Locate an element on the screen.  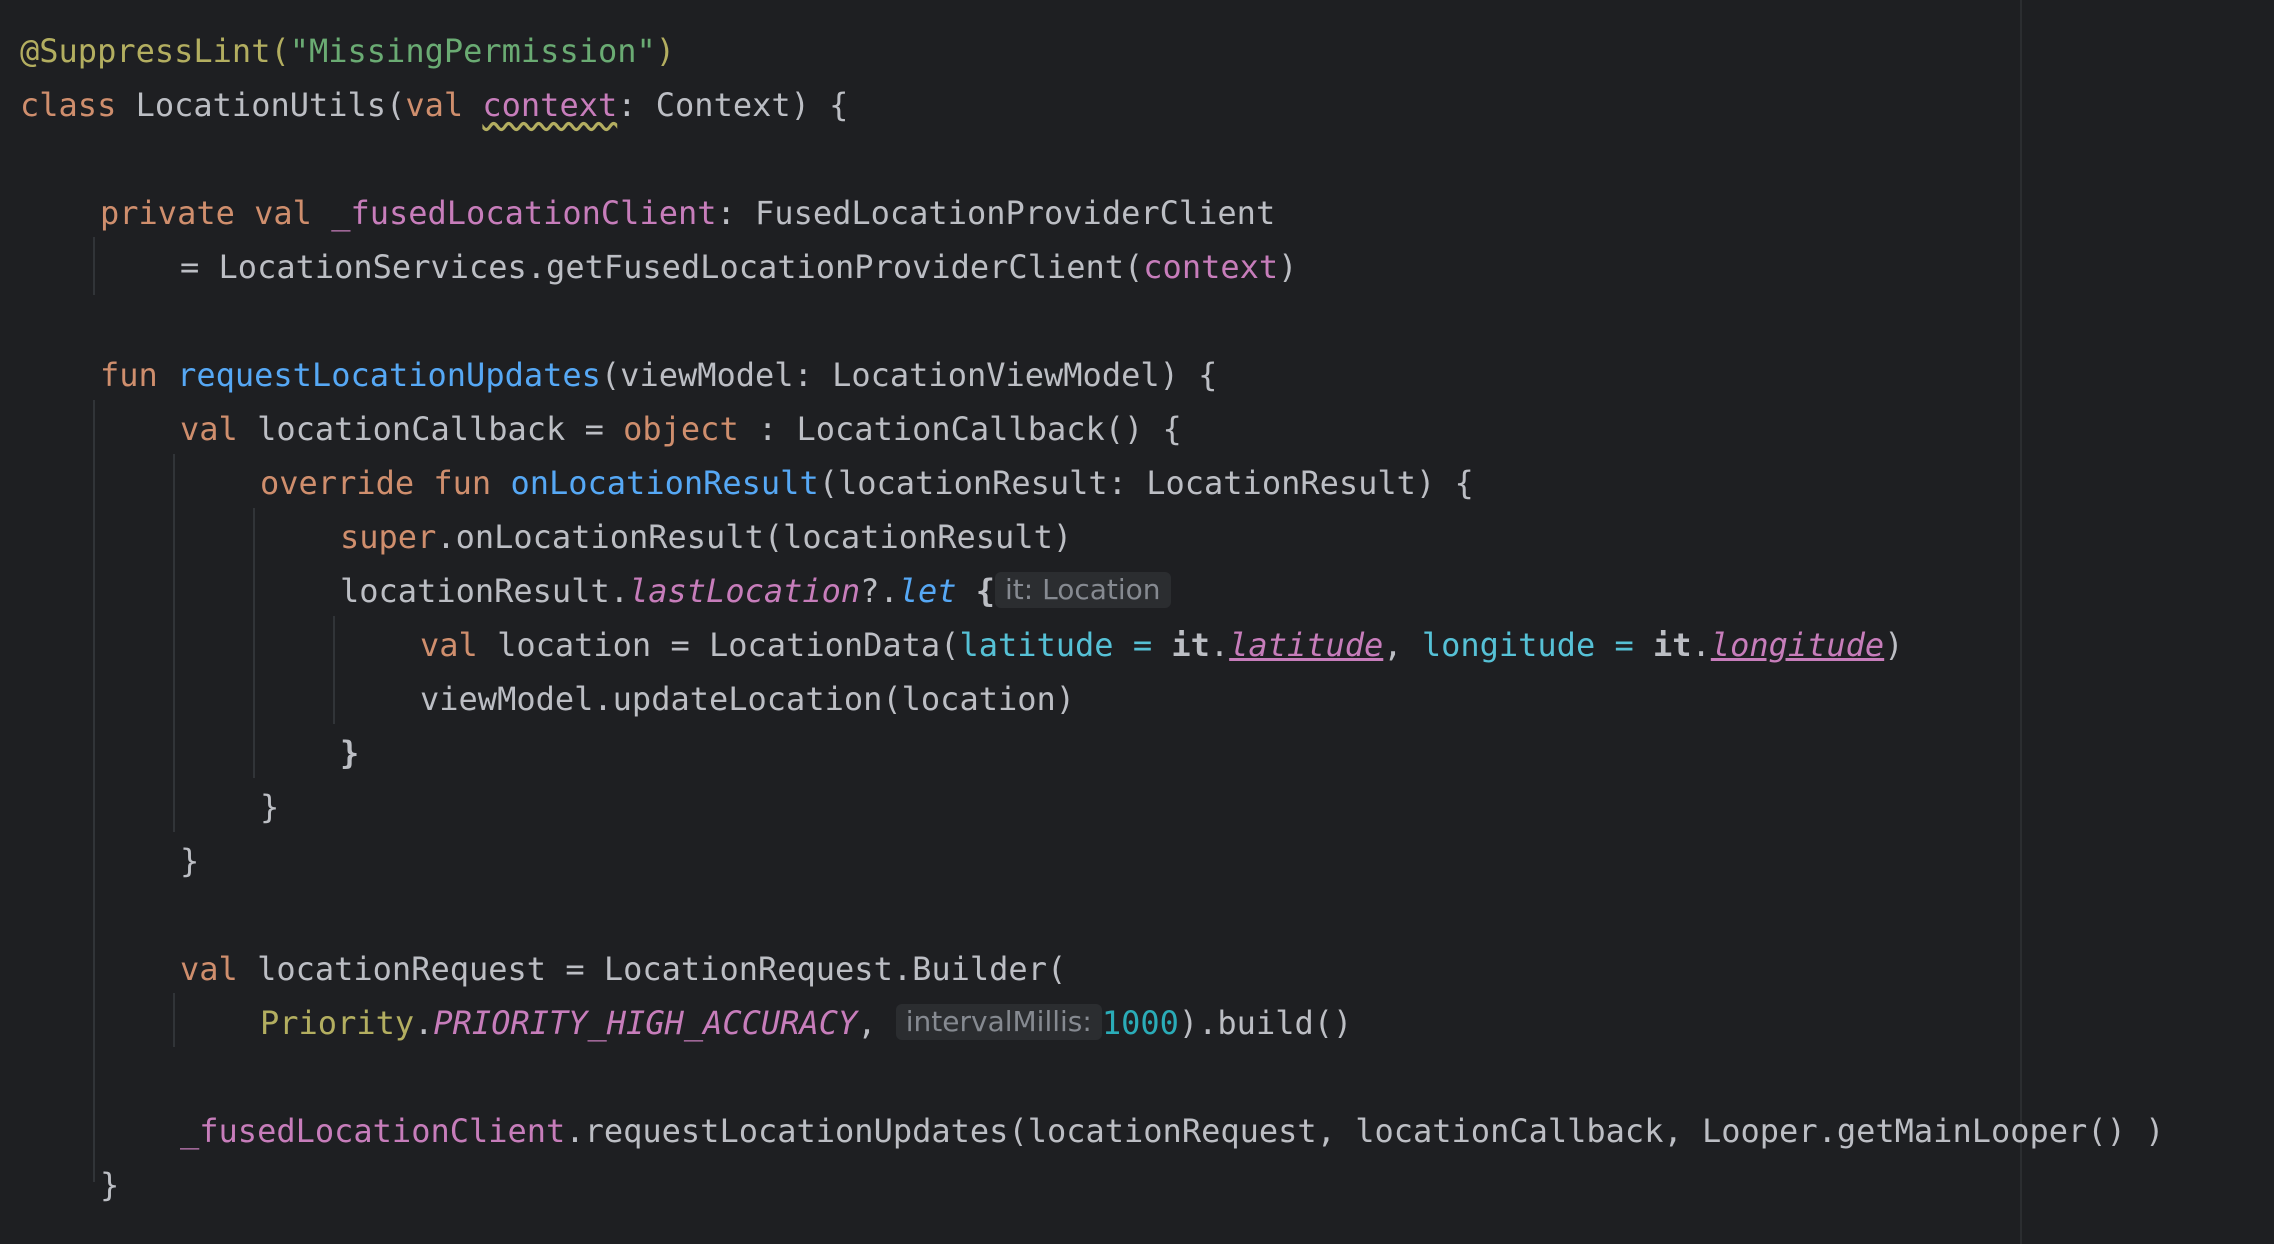
keyword-private: private is located at coordinates (167, 213).